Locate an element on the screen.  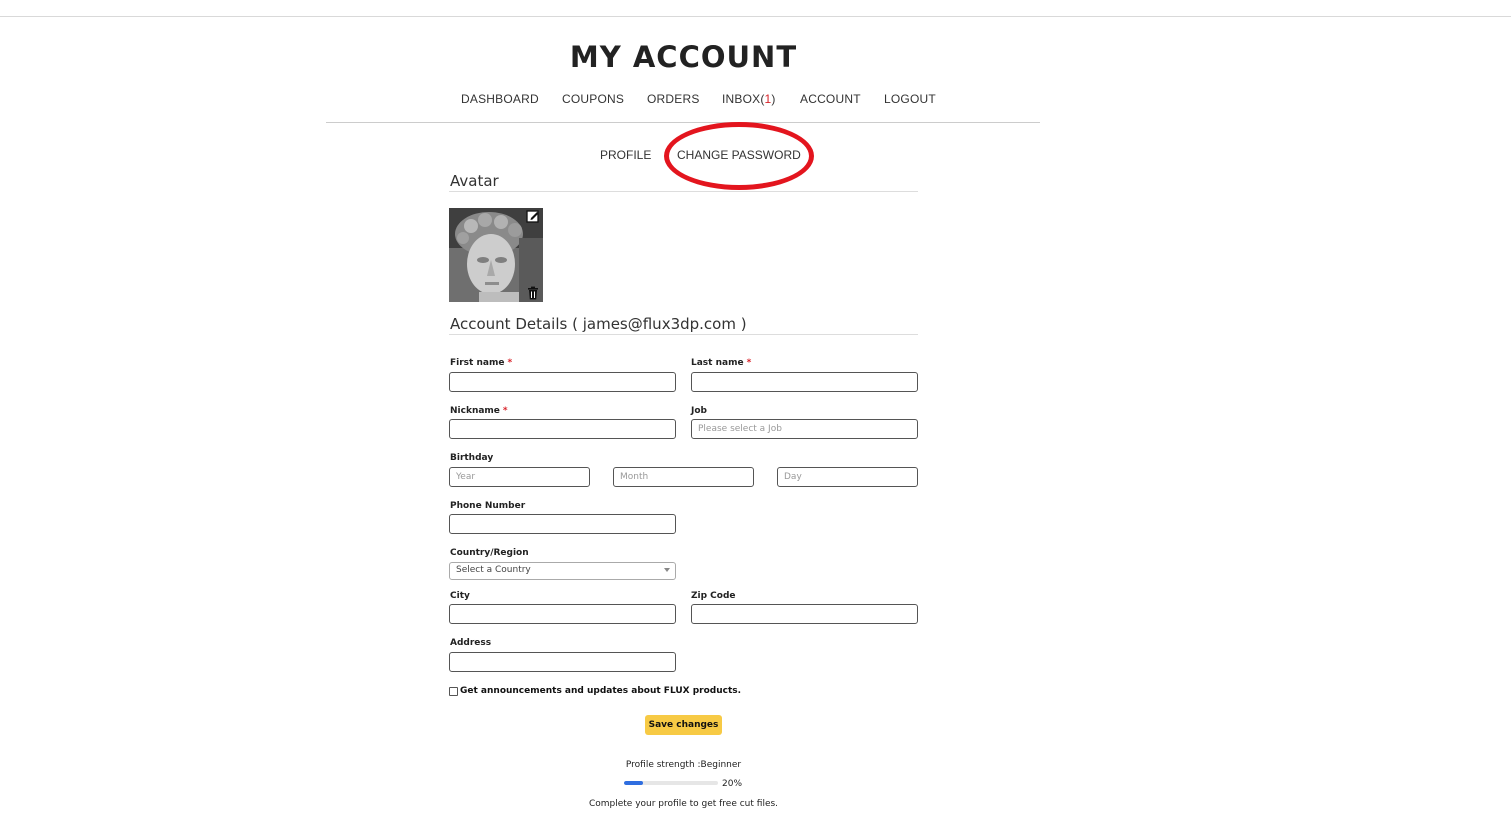
last-name-label: Last name * is located at coordinates (721, 363).